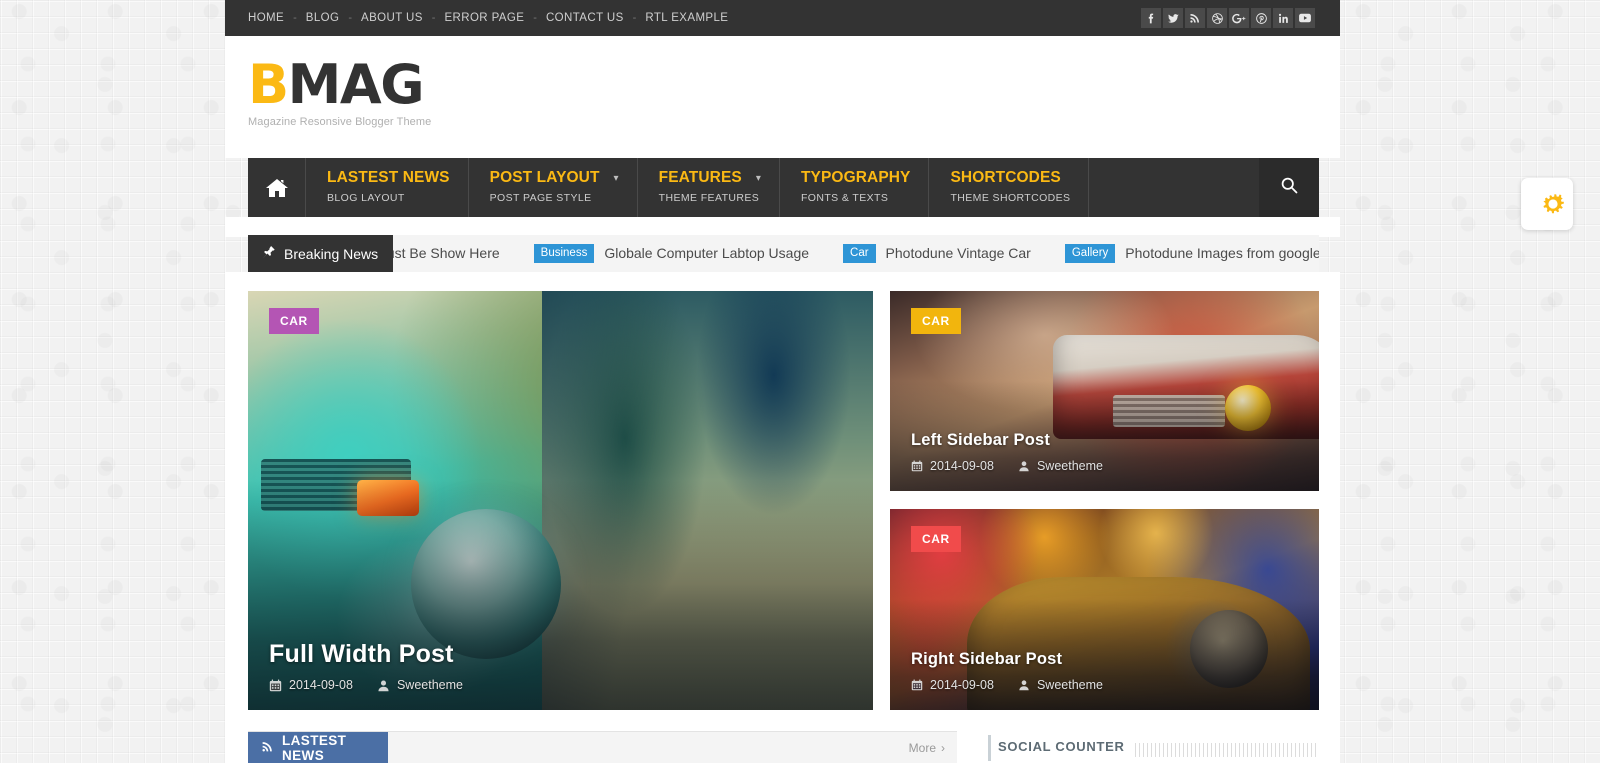  I want to click on widget-tab-lastest-news: LASTEST NEWS, so click(318, 747).